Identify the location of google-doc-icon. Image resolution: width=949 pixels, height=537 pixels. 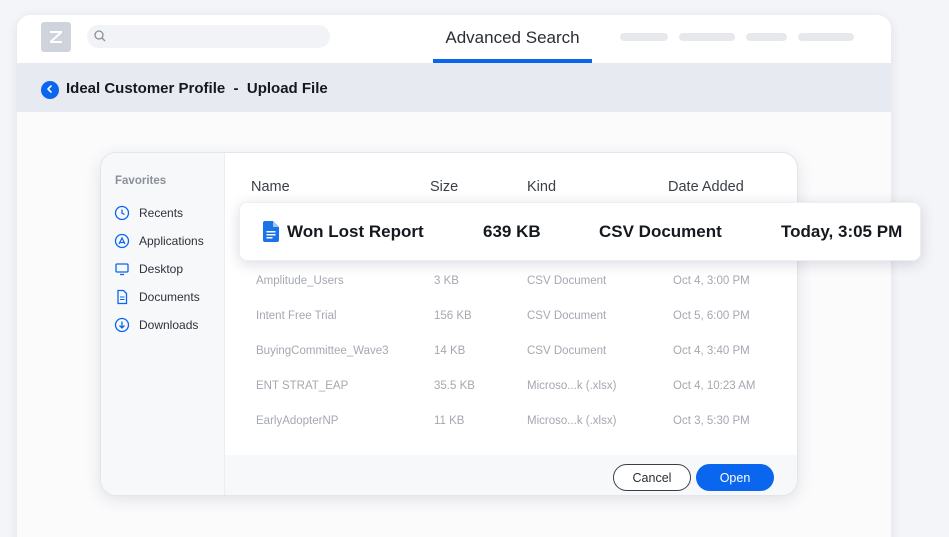
(271, 231).